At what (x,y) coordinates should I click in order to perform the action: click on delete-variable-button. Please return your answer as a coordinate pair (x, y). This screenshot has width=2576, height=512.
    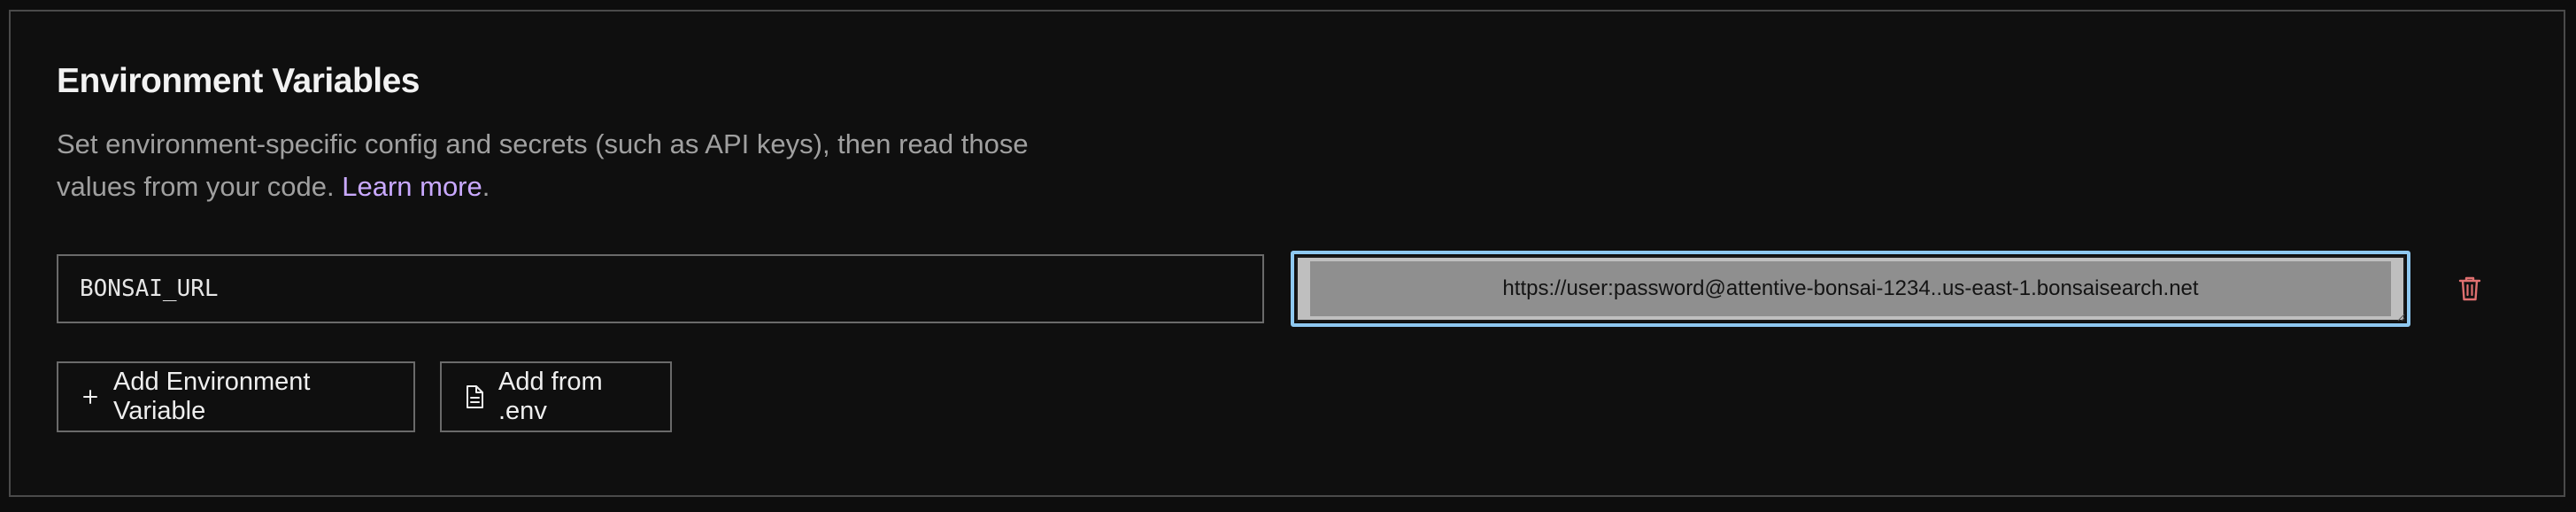
    Looking at the image, I should click on (2469, 288).